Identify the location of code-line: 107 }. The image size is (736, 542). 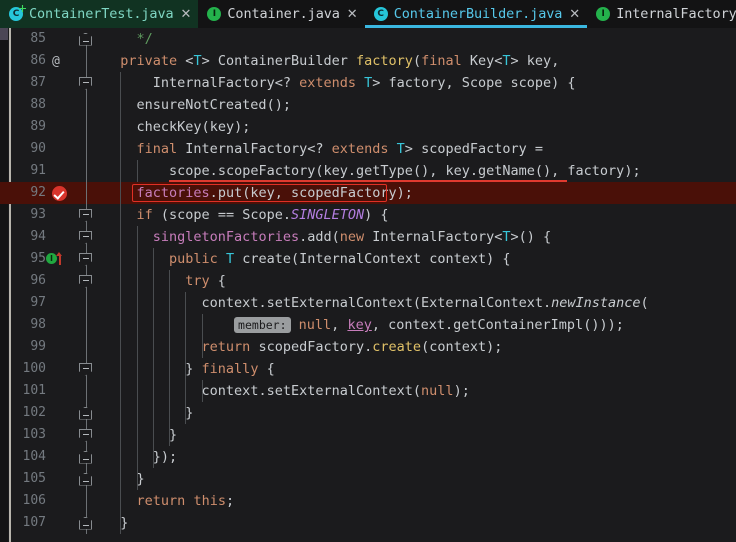
(368, 523).